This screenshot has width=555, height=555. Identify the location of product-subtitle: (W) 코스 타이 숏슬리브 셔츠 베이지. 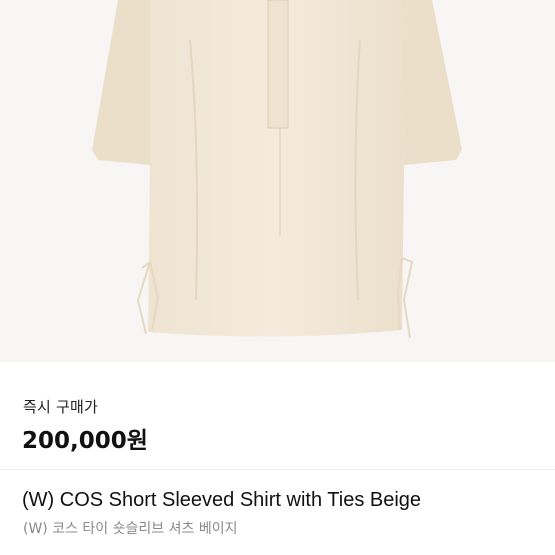
(130, 529).